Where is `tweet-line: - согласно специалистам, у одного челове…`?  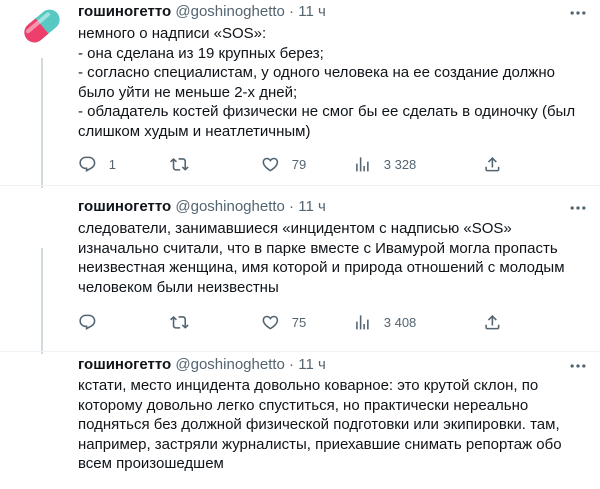
tweet-line: - согласно специалистам, у одного челове… is located at coordinates (316, 72).